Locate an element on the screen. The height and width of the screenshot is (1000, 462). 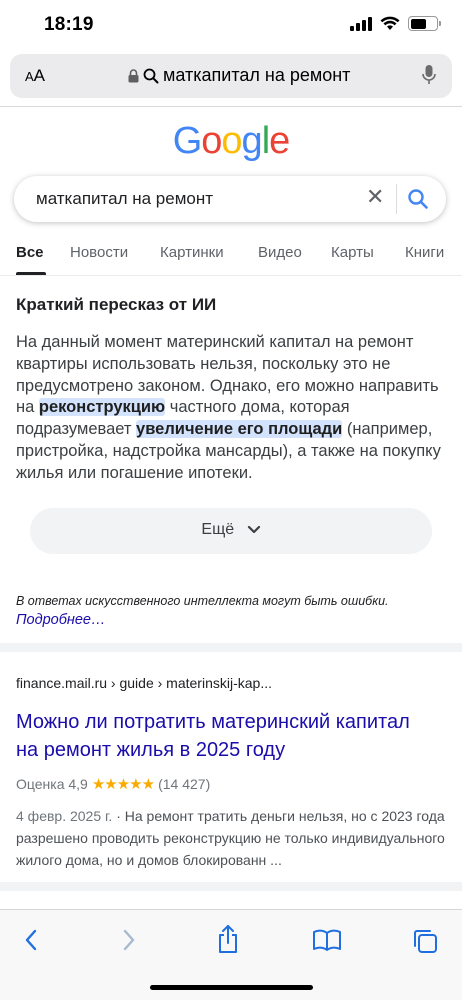
tab-books: Книги is located at coordinates (424, 252).